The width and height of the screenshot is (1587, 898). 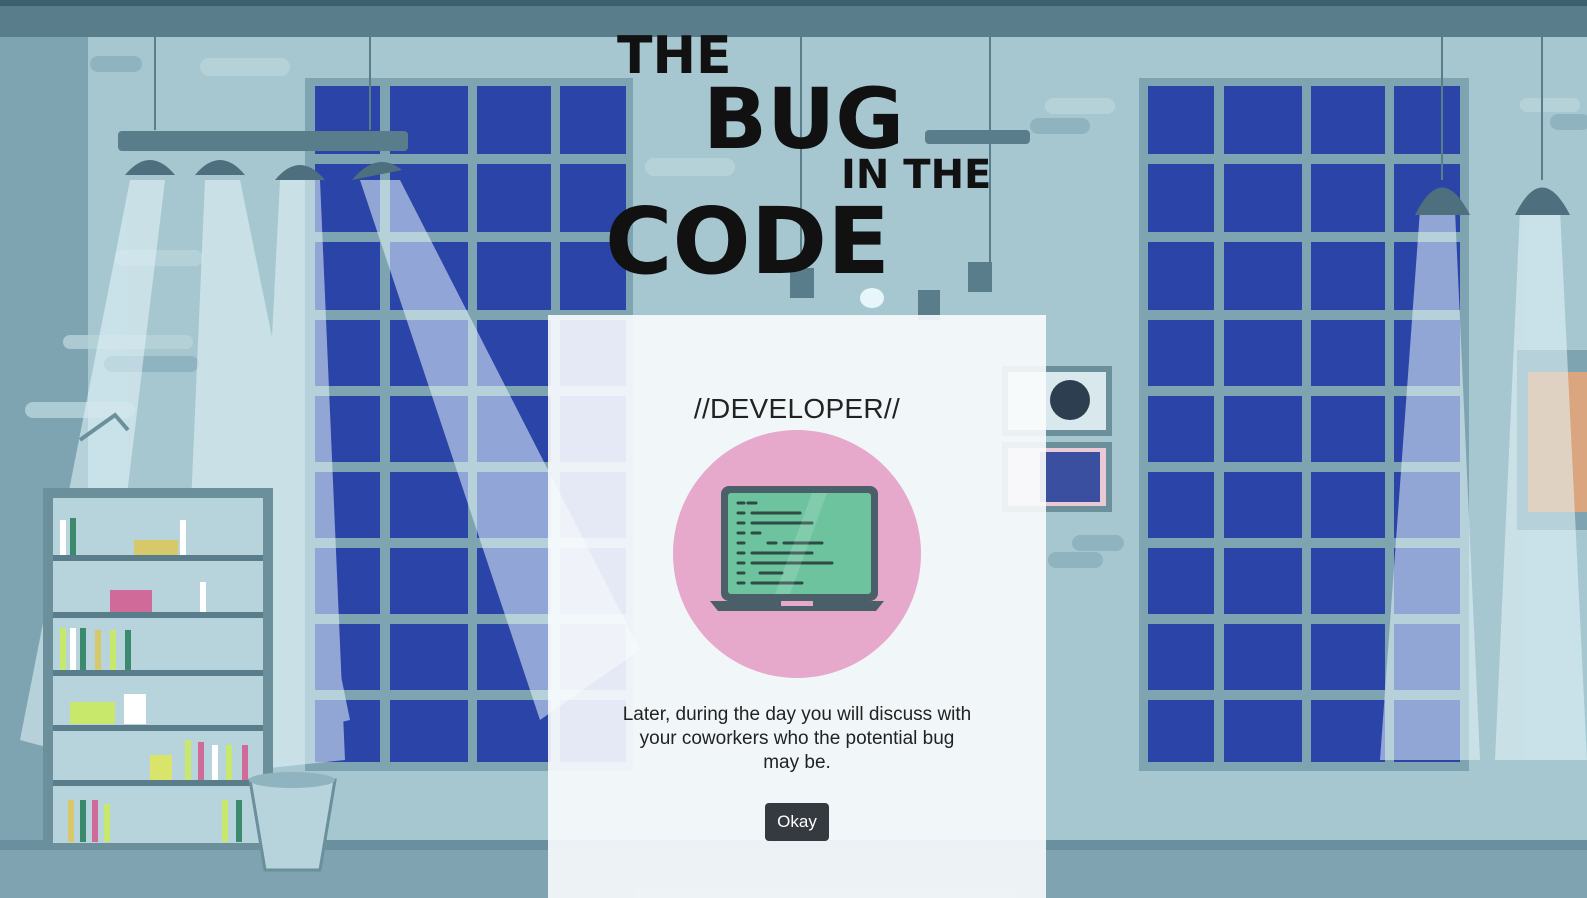 What do you see at coordinates (797, 408) in the screenshot?
I see `dialog-title: //DEVELOPER//` at bounding box center [797, 408].